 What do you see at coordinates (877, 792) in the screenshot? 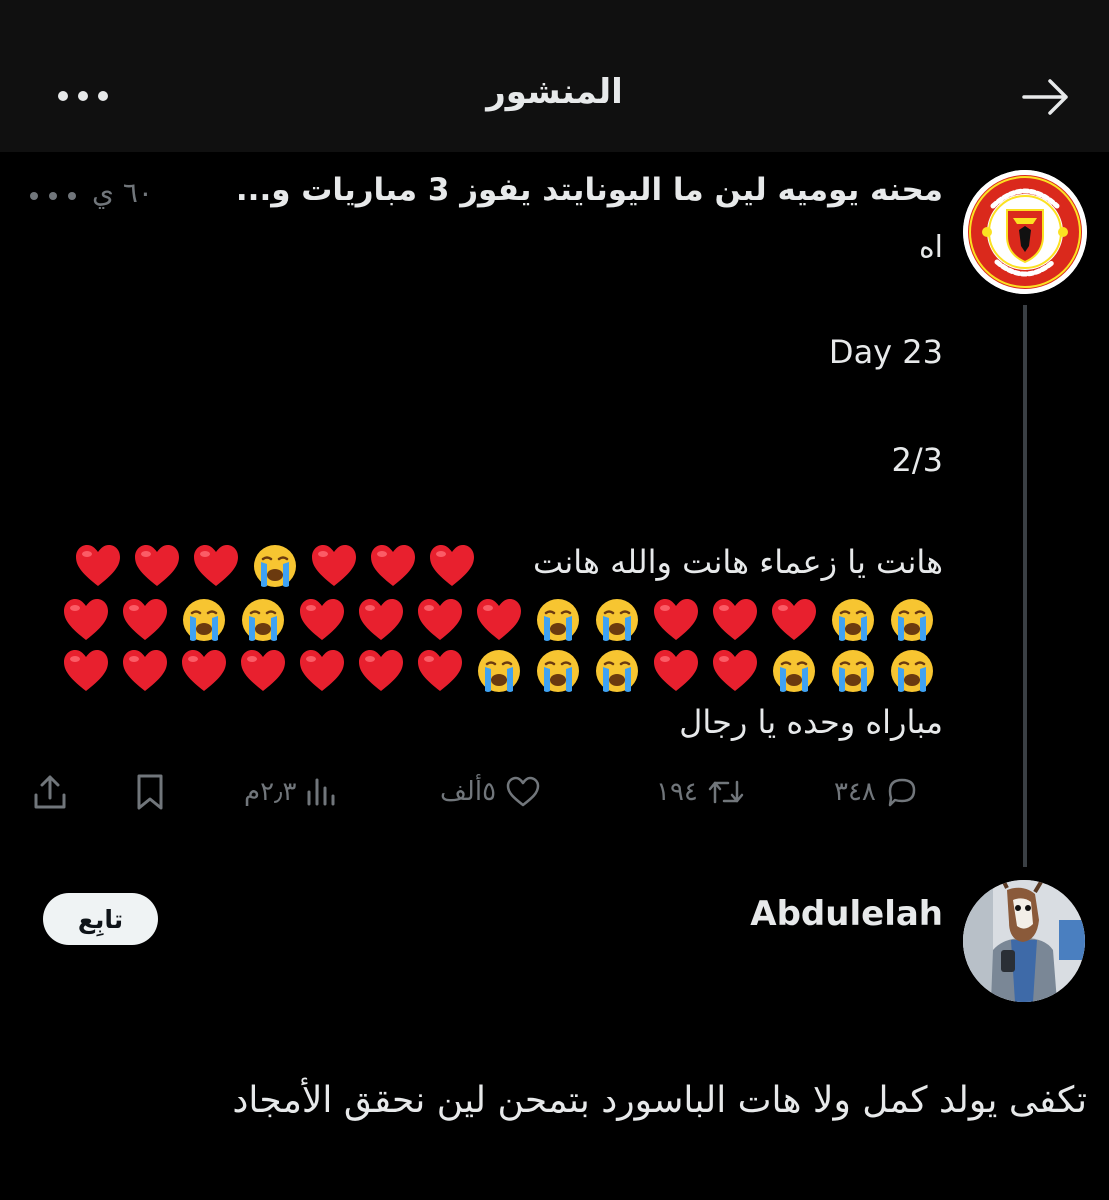
I see `reply-button: ٣٤٨` at bounding box center [877, 792].